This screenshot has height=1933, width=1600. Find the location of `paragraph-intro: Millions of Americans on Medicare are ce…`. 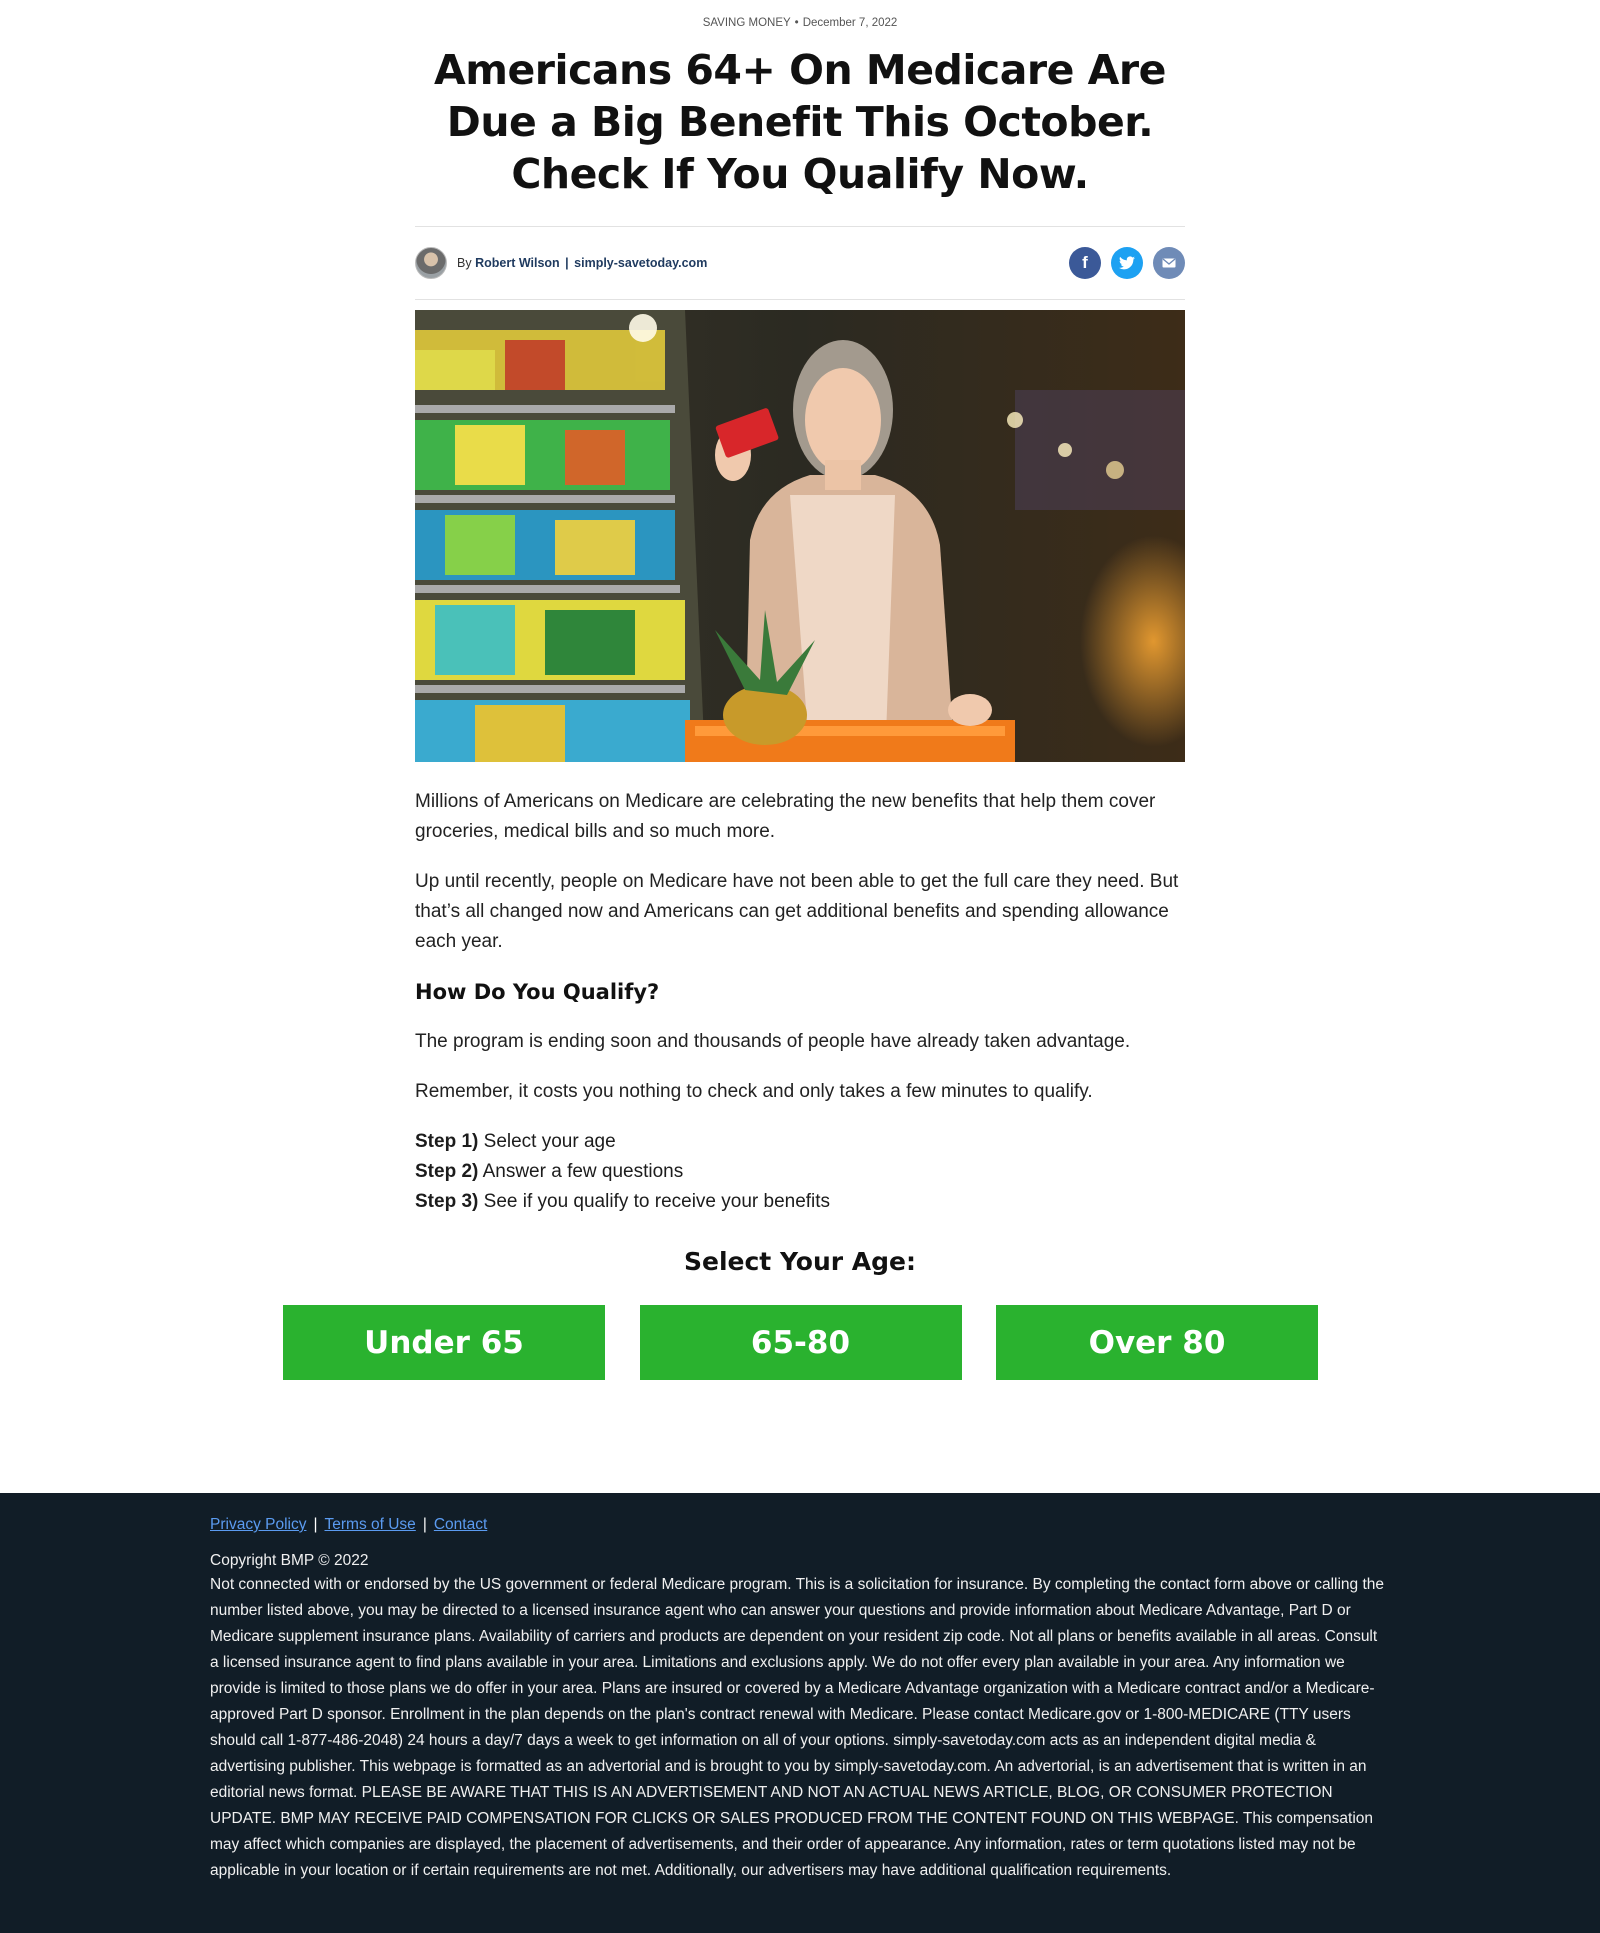

paragraph-intro: Millions of Americans on Medicare are ce… is located at coordinates (785, 816).